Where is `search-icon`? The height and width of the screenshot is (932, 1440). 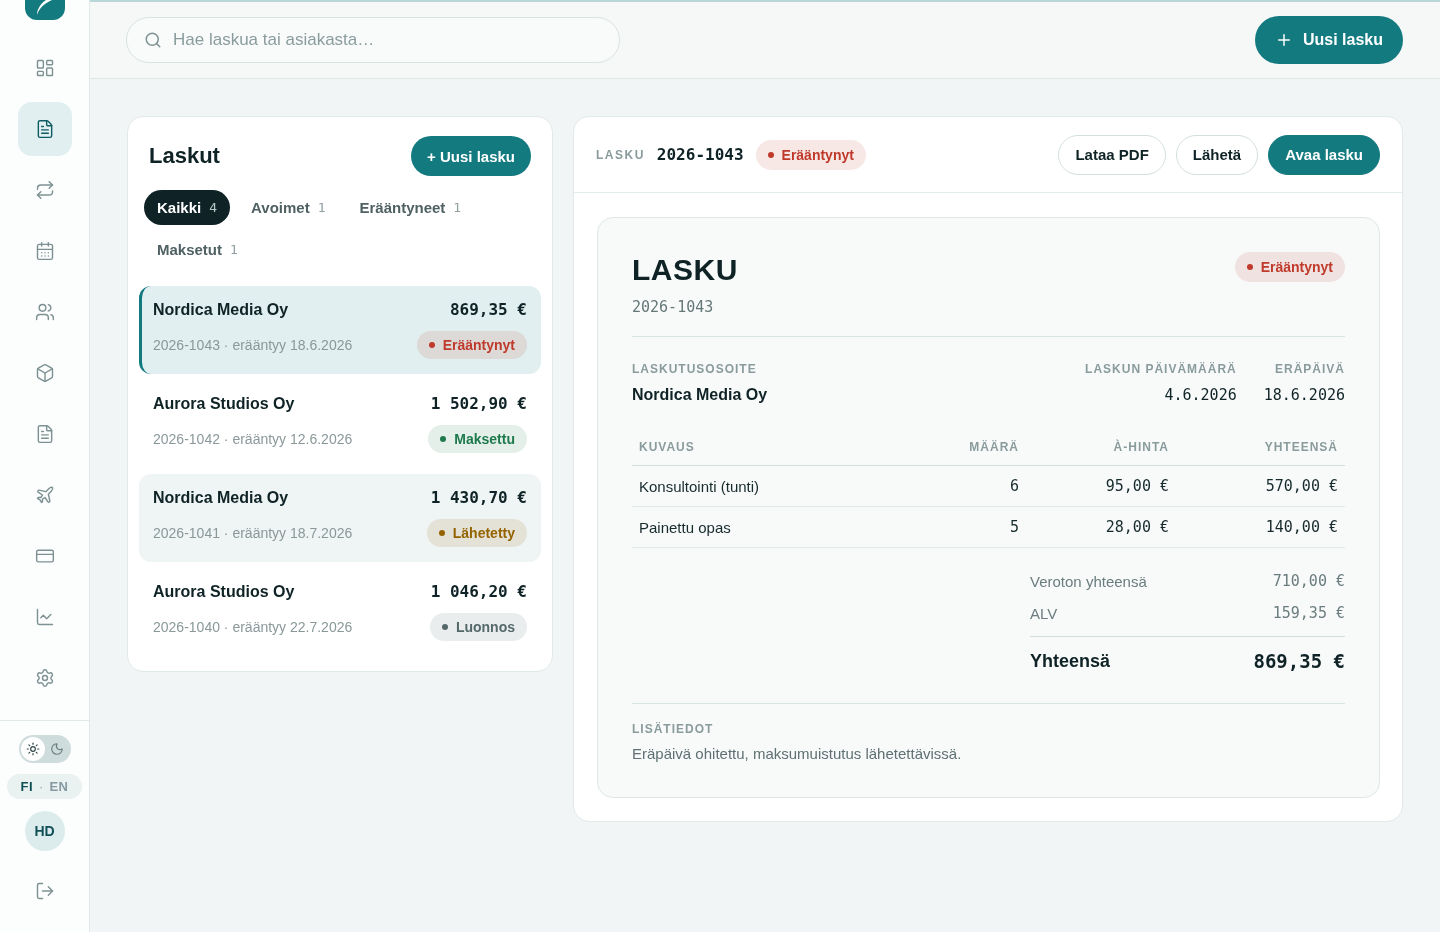
search-icon is located at coordinates (153, 40).